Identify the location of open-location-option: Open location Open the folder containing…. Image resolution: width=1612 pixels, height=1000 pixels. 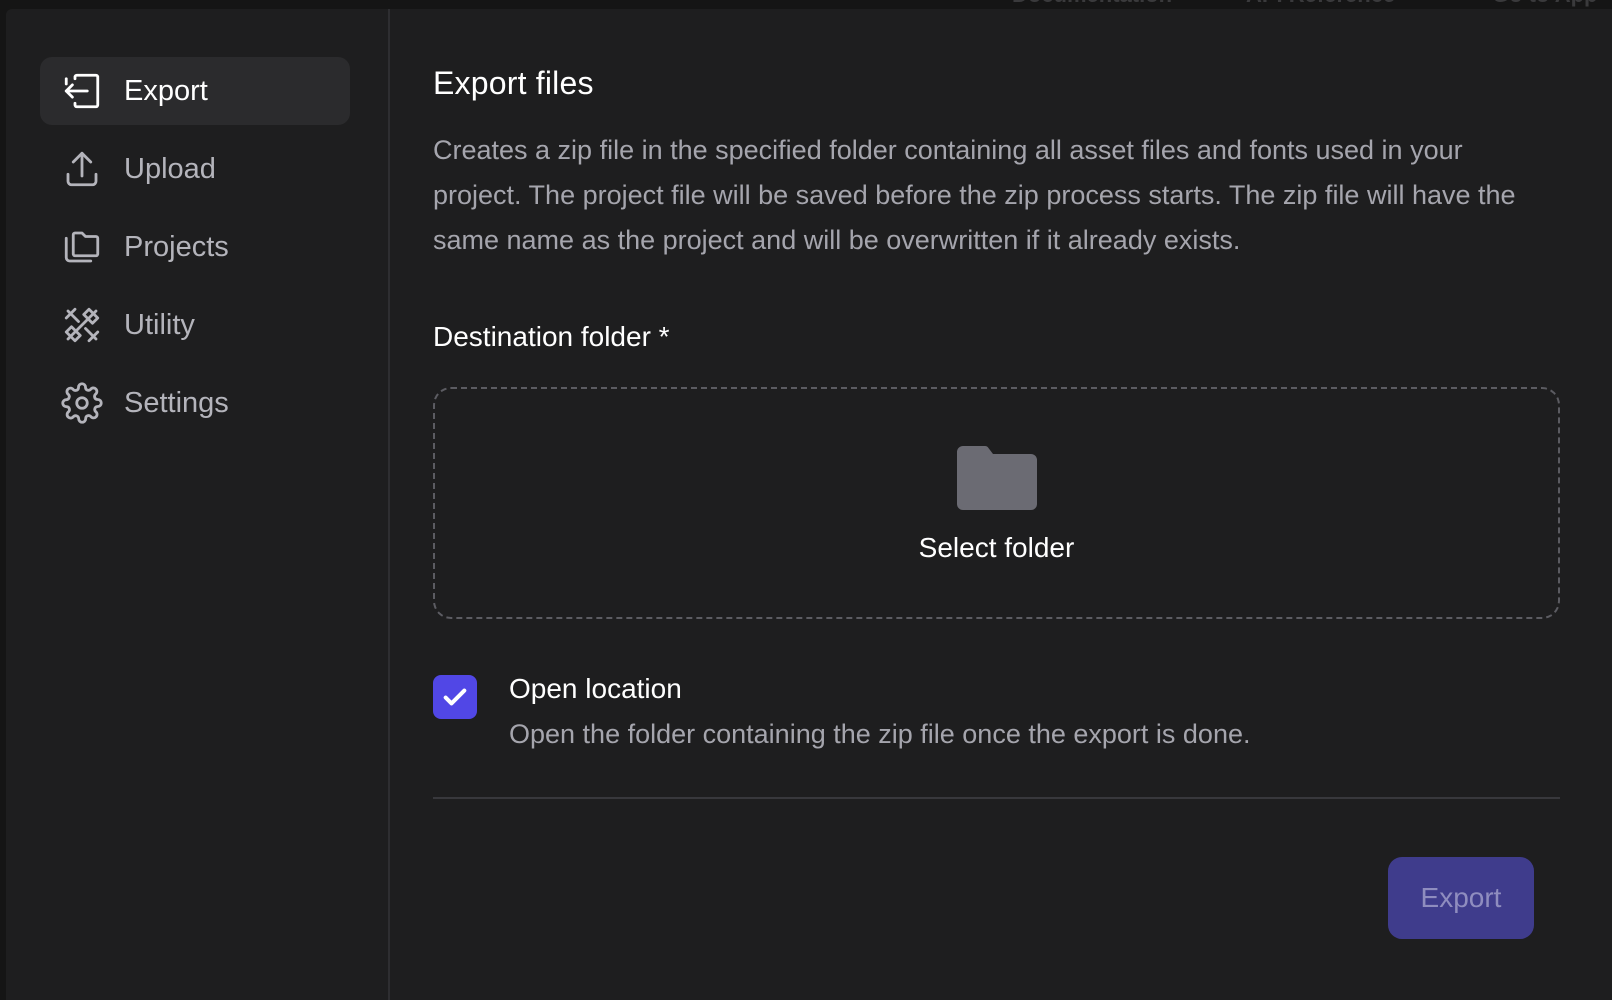
(997, 712).